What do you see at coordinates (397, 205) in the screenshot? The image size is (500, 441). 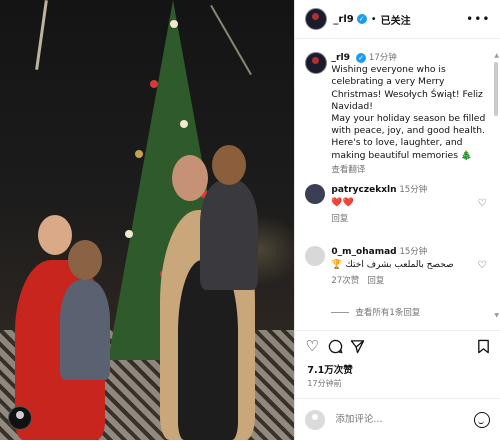 I see `comment-item: patryczekxln 15分钟 ❤️❤️ 回复 ♡` at bounding box center [397, 205].